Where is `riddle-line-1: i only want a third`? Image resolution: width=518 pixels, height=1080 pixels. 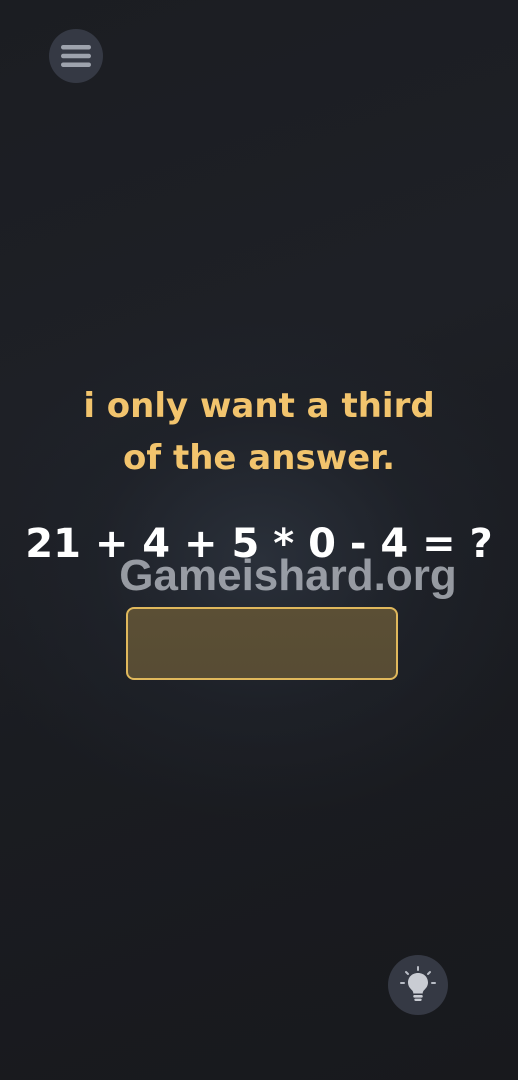 riddle-line-1: i only want a third is located at coordinates (259, 406).